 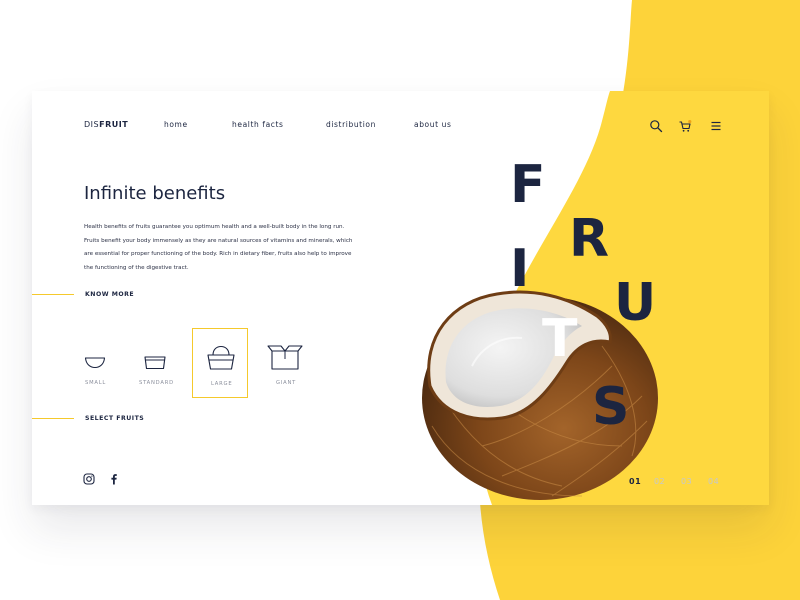 I want to click on page-04: 04, so click(x=713, y=481).